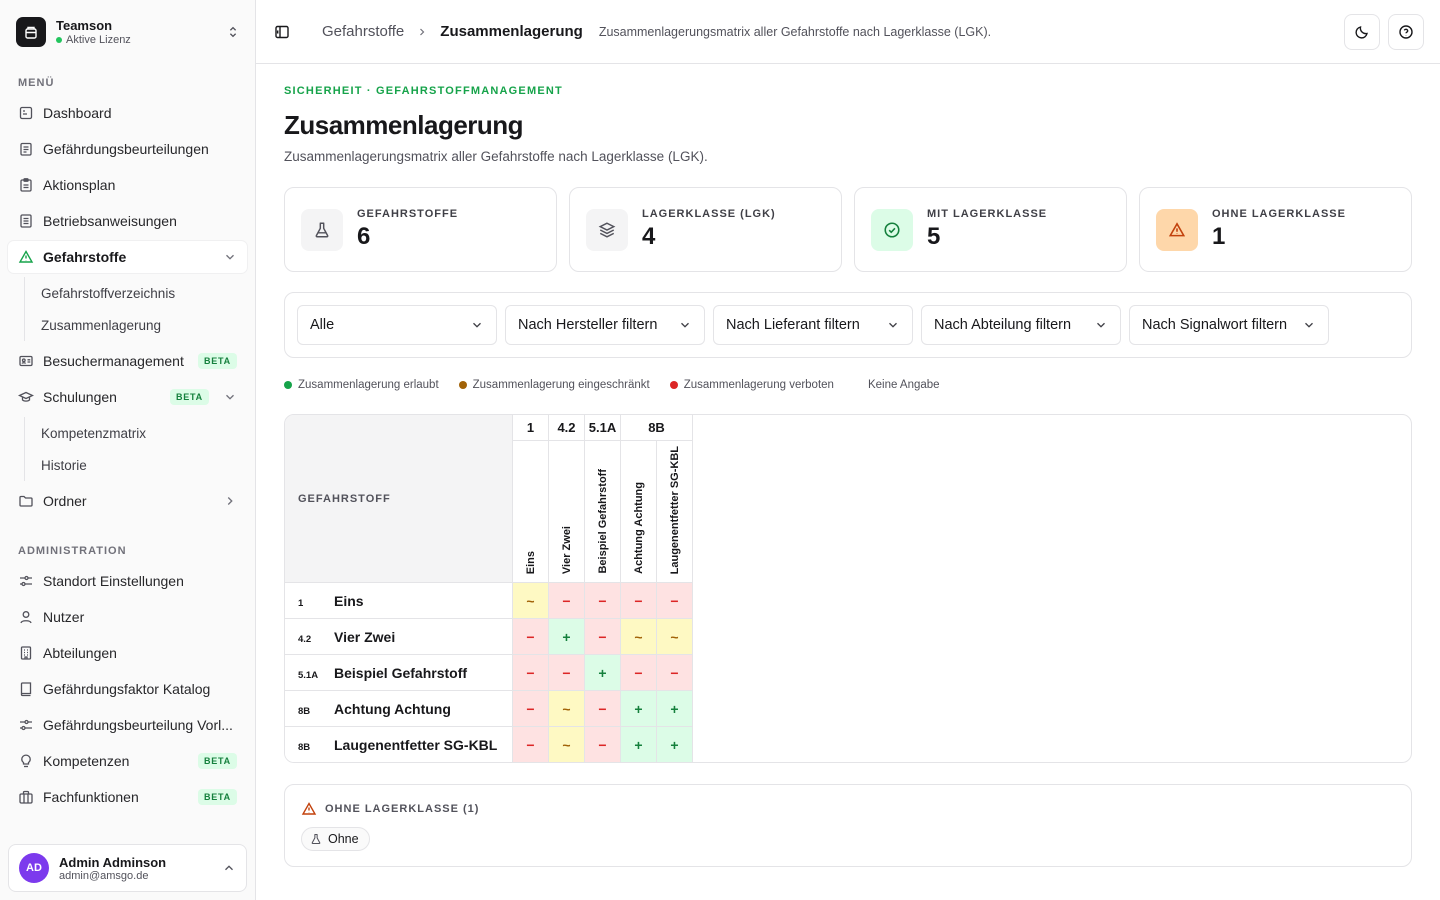  I want to click on folder-icon, so click(26, 501).